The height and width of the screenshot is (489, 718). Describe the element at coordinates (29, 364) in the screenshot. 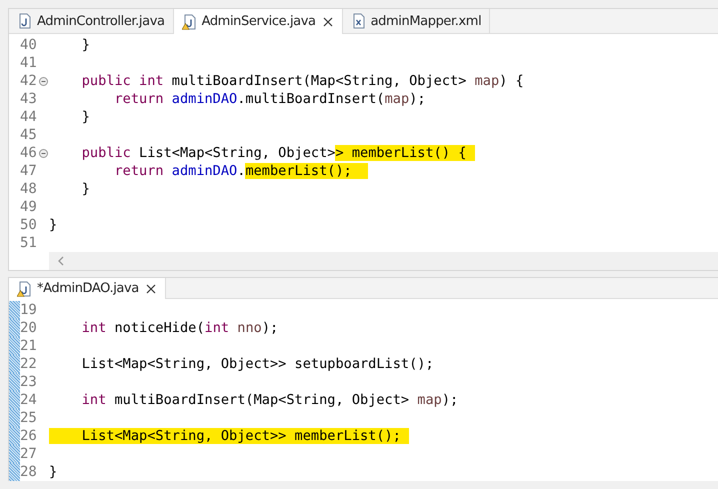

I see `line-number: 22` at that location.